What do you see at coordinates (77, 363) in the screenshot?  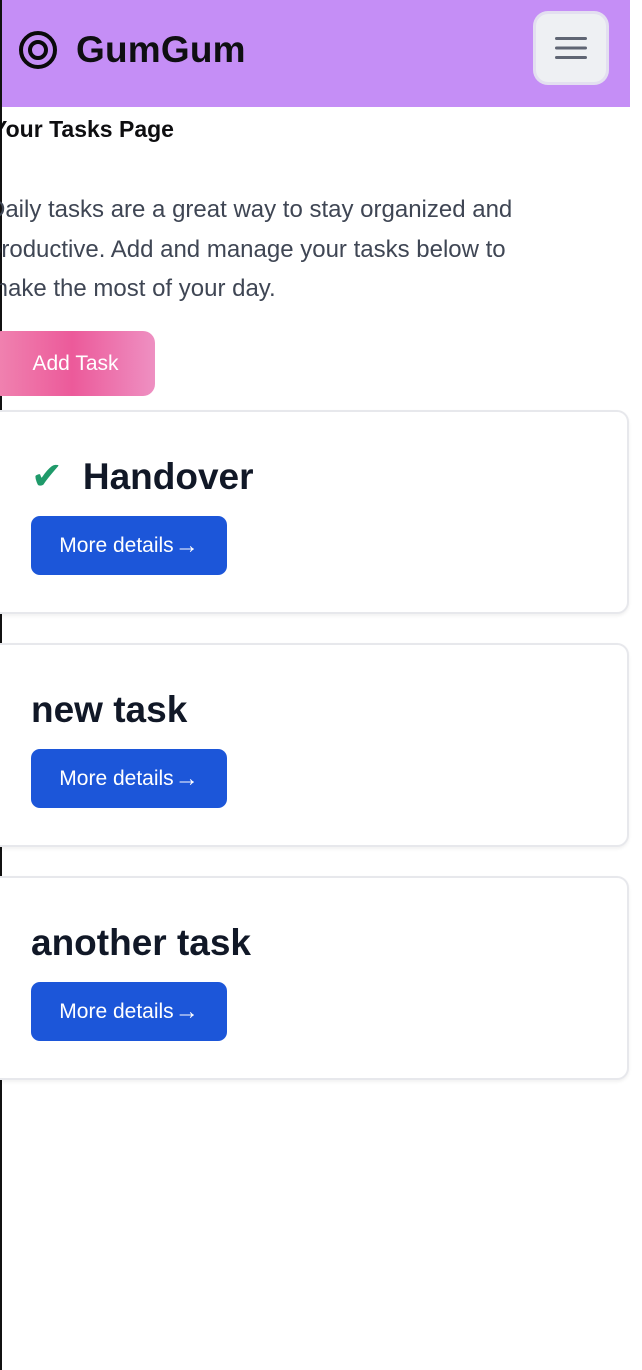 I see `add-task-button: Add Task` at bounding box center [77, 363].